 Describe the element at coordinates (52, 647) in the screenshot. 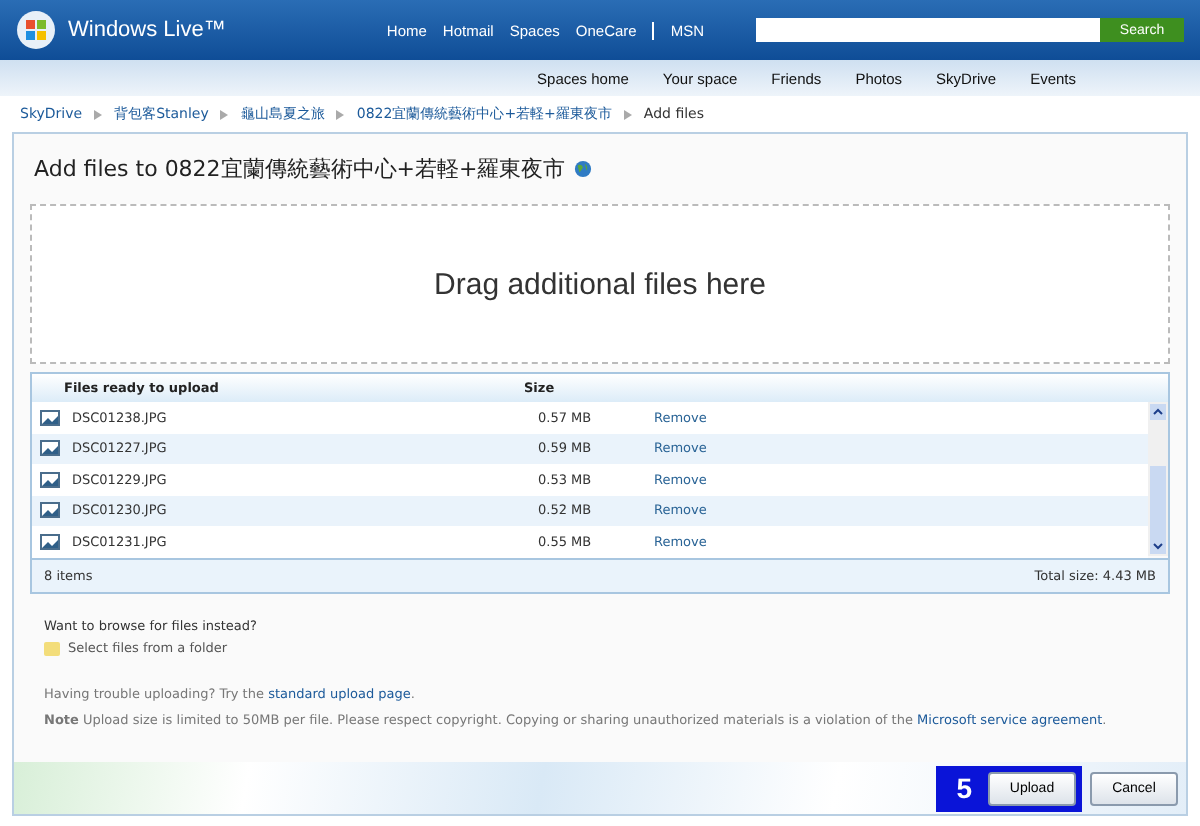

I see `folder-icon` at that location.